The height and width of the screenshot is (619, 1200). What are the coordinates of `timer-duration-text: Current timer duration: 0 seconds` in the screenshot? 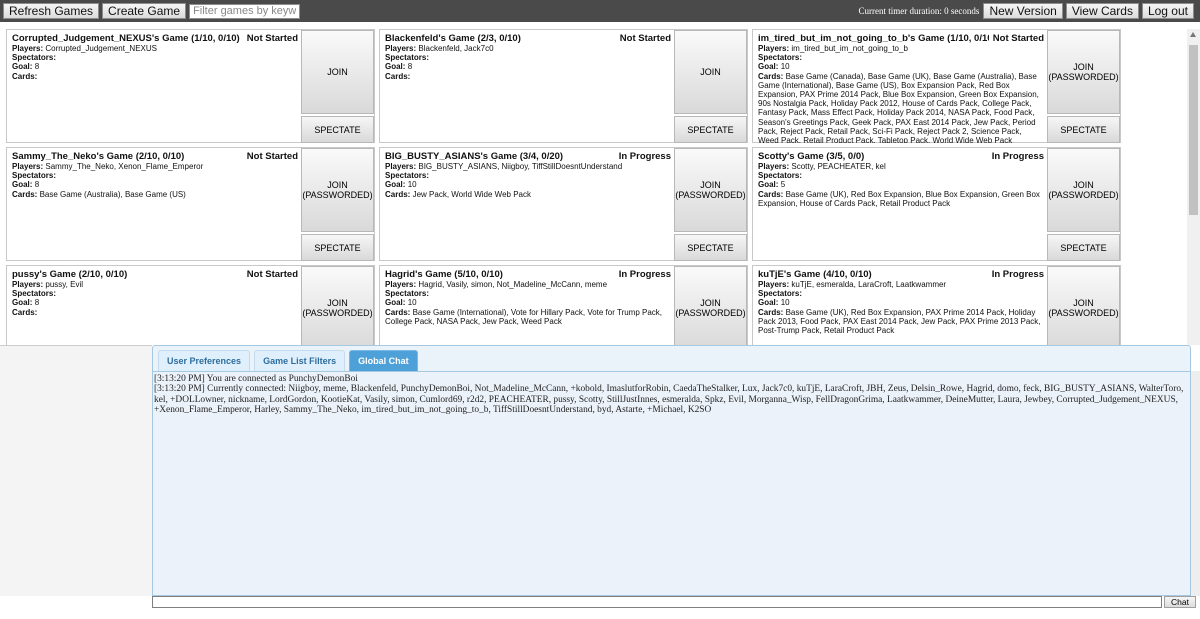 It's located at (919, 11).